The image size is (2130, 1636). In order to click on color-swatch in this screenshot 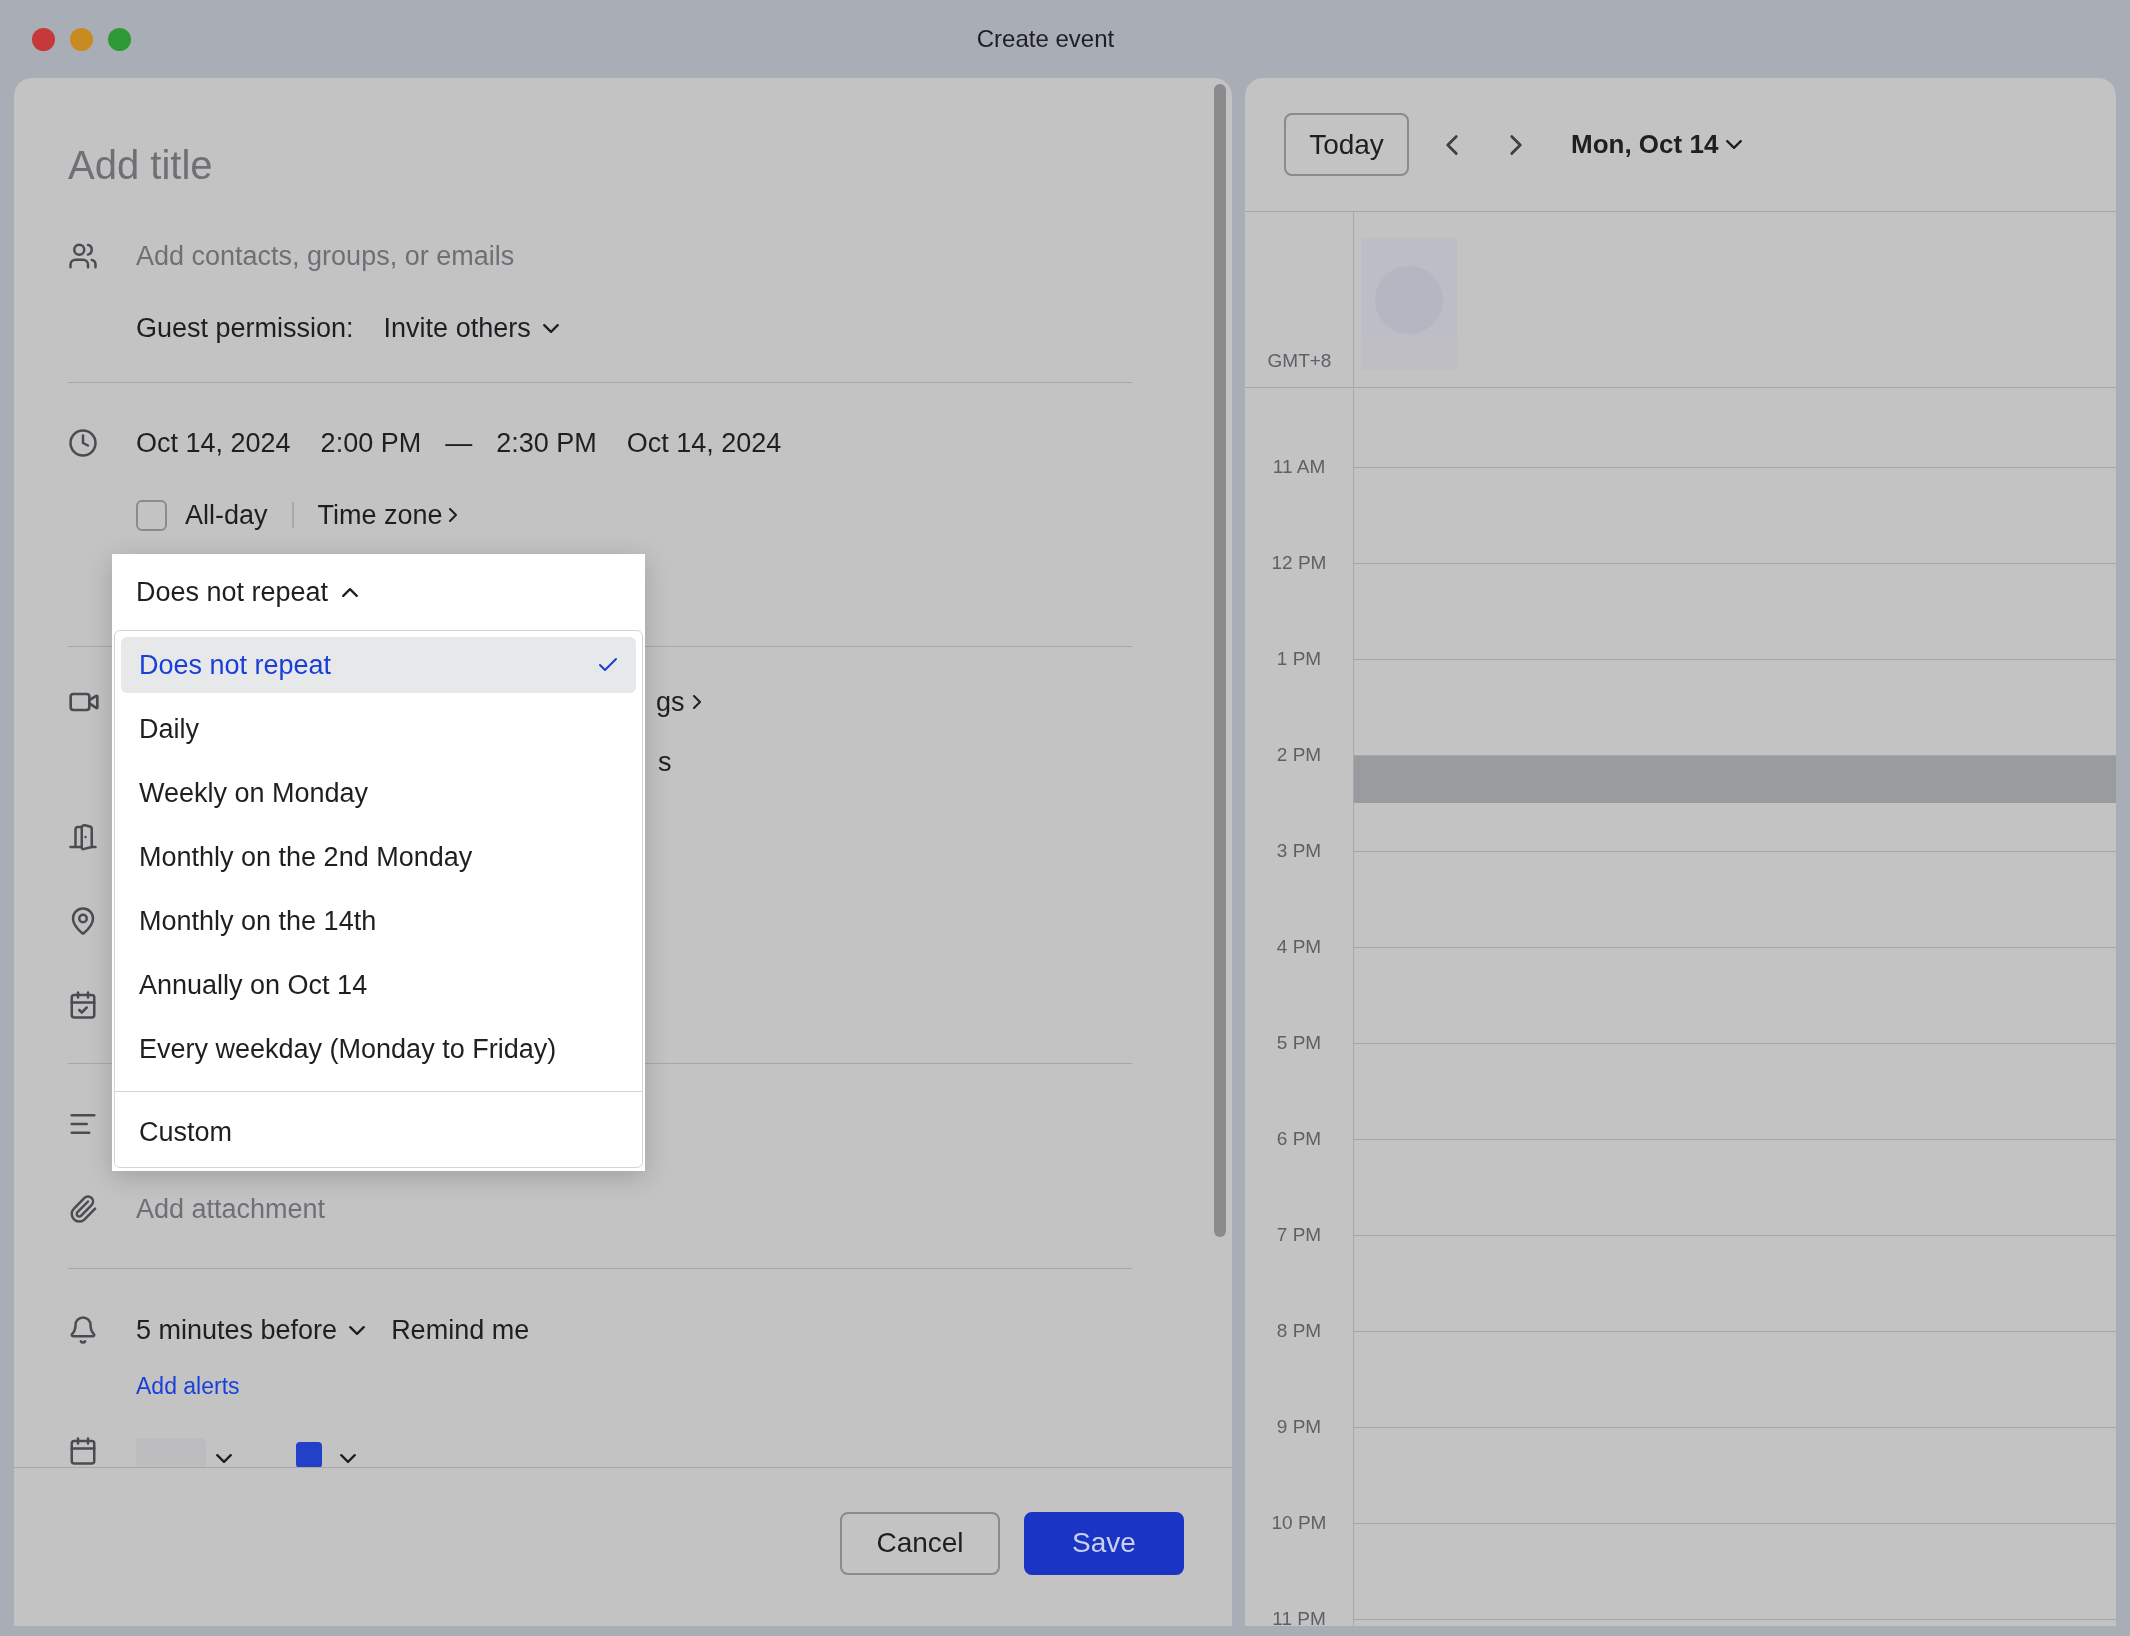, I will do `click(309, 1454)`.